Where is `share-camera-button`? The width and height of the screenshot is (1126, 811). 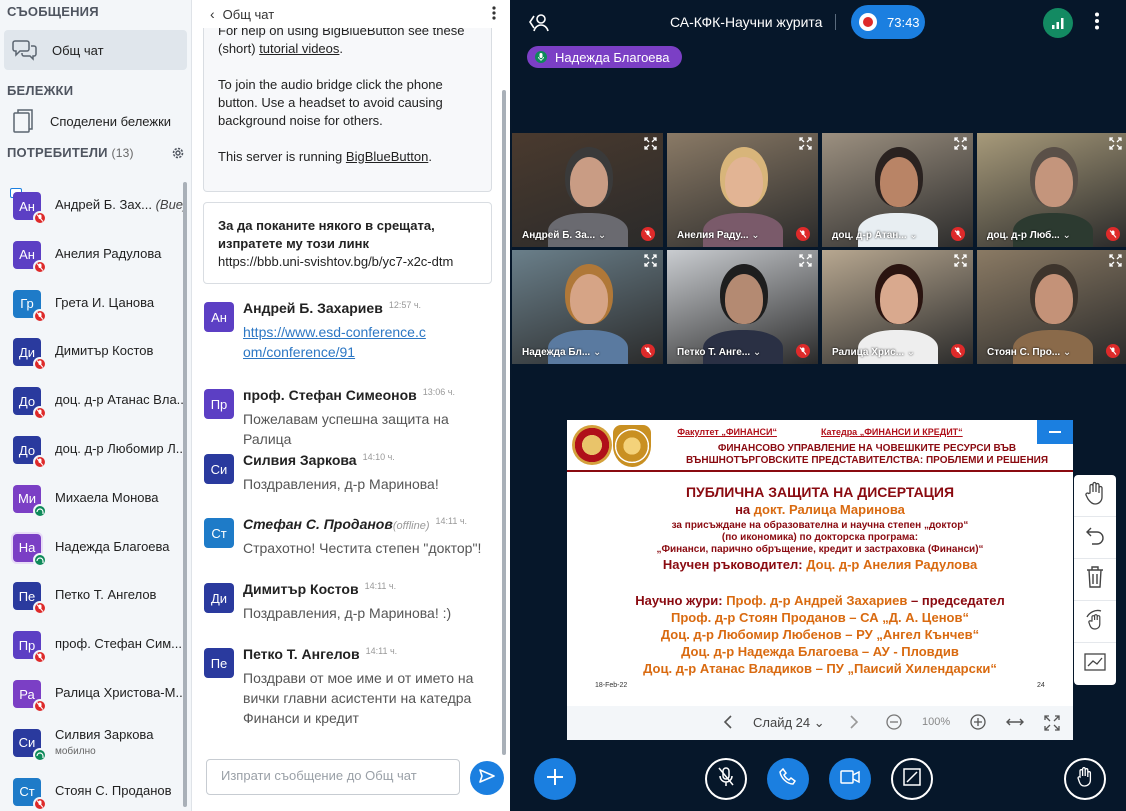 share-camera-button is located at coordinates (850, 779).